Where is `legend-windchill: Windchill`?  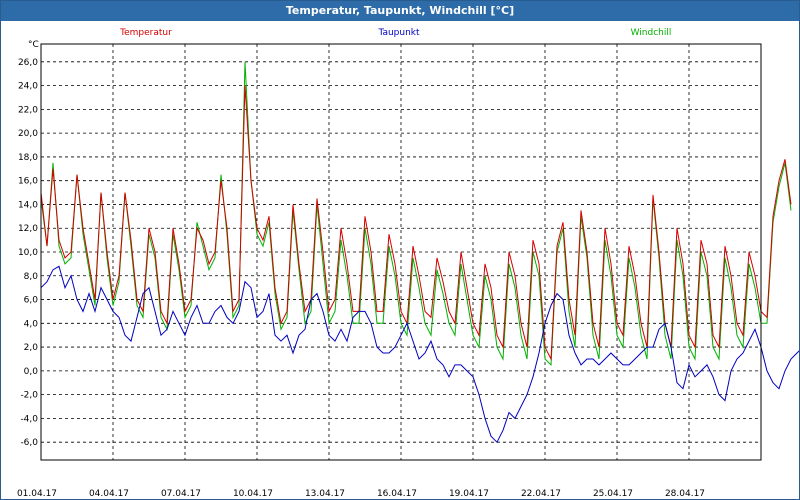 legend-windchill: Windchill is located at coordinates (651, 33).